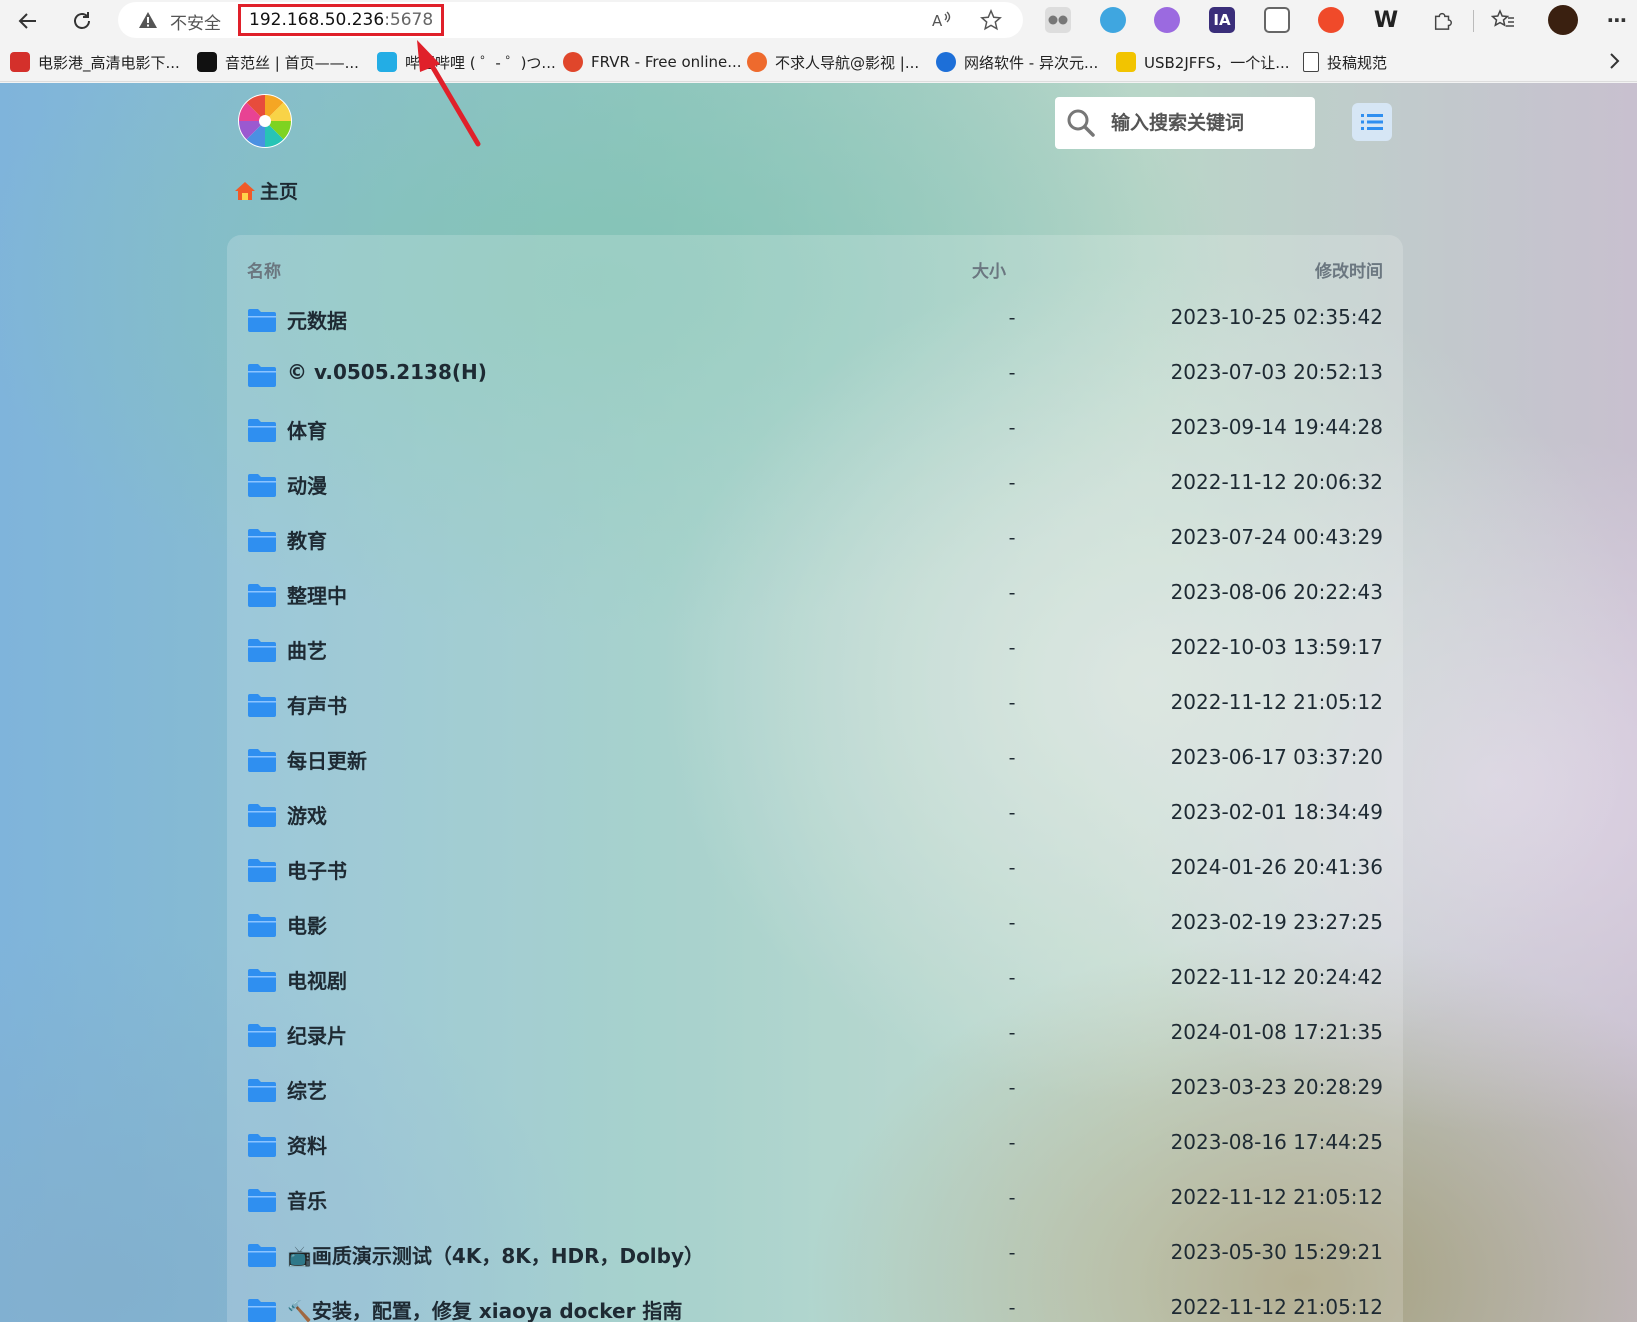 The width and height of the screenshot is (1637, 1322). Describe the element at coordinates (1113, 20) in the screenshot. I see `extension-shield-icon` at that location.